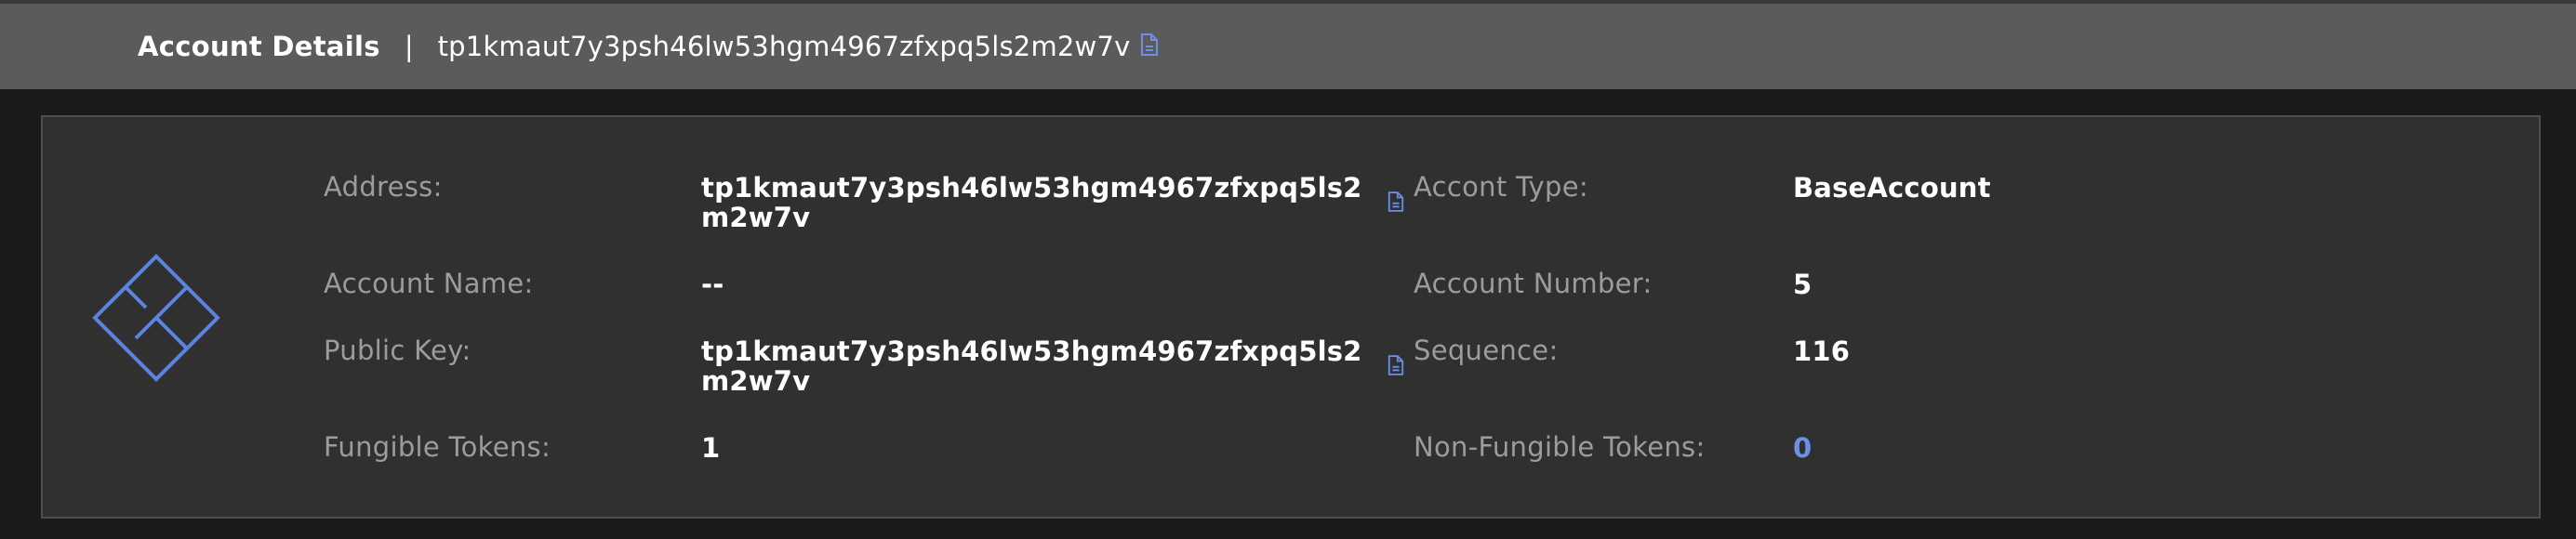  Describe the element at coordinates (1396, 367) in the screenshot. I see `copy-public-key-icon` at that location.